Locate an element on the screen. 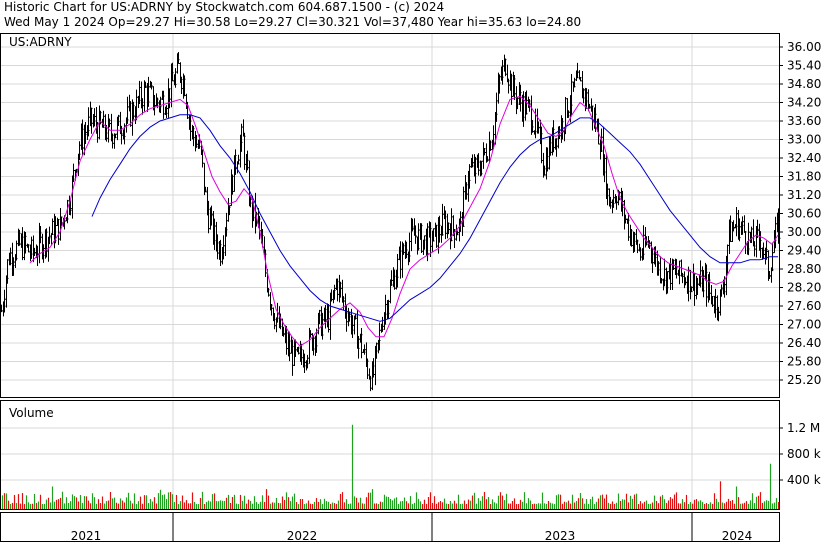 This screenshot has height=543, width=830. price-panel-title: US:ADRNY is located at coordinates (40, 42).